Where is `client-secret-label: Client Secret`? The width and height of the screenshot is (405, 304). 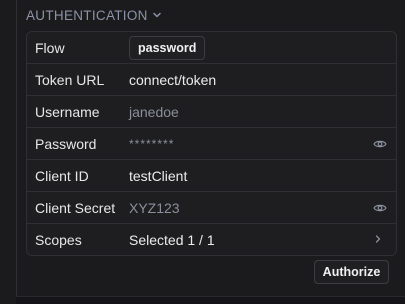 client-secret-label: Client Secret is located at coordinates (75, 207).